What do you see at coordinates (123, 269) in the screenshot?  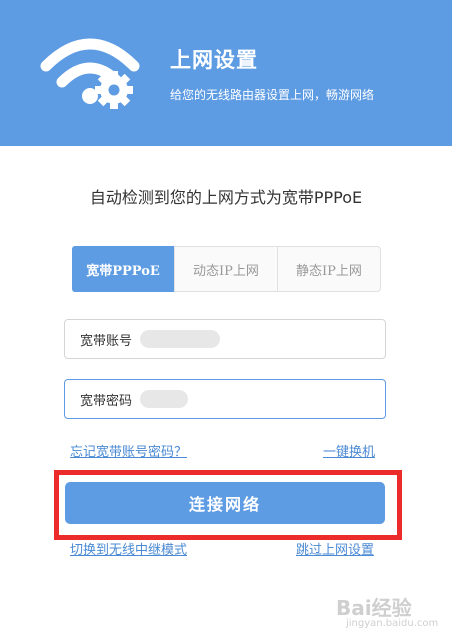 I see `tab-pppoe: 宽带PPPoE` at bounding box center [123, 269].